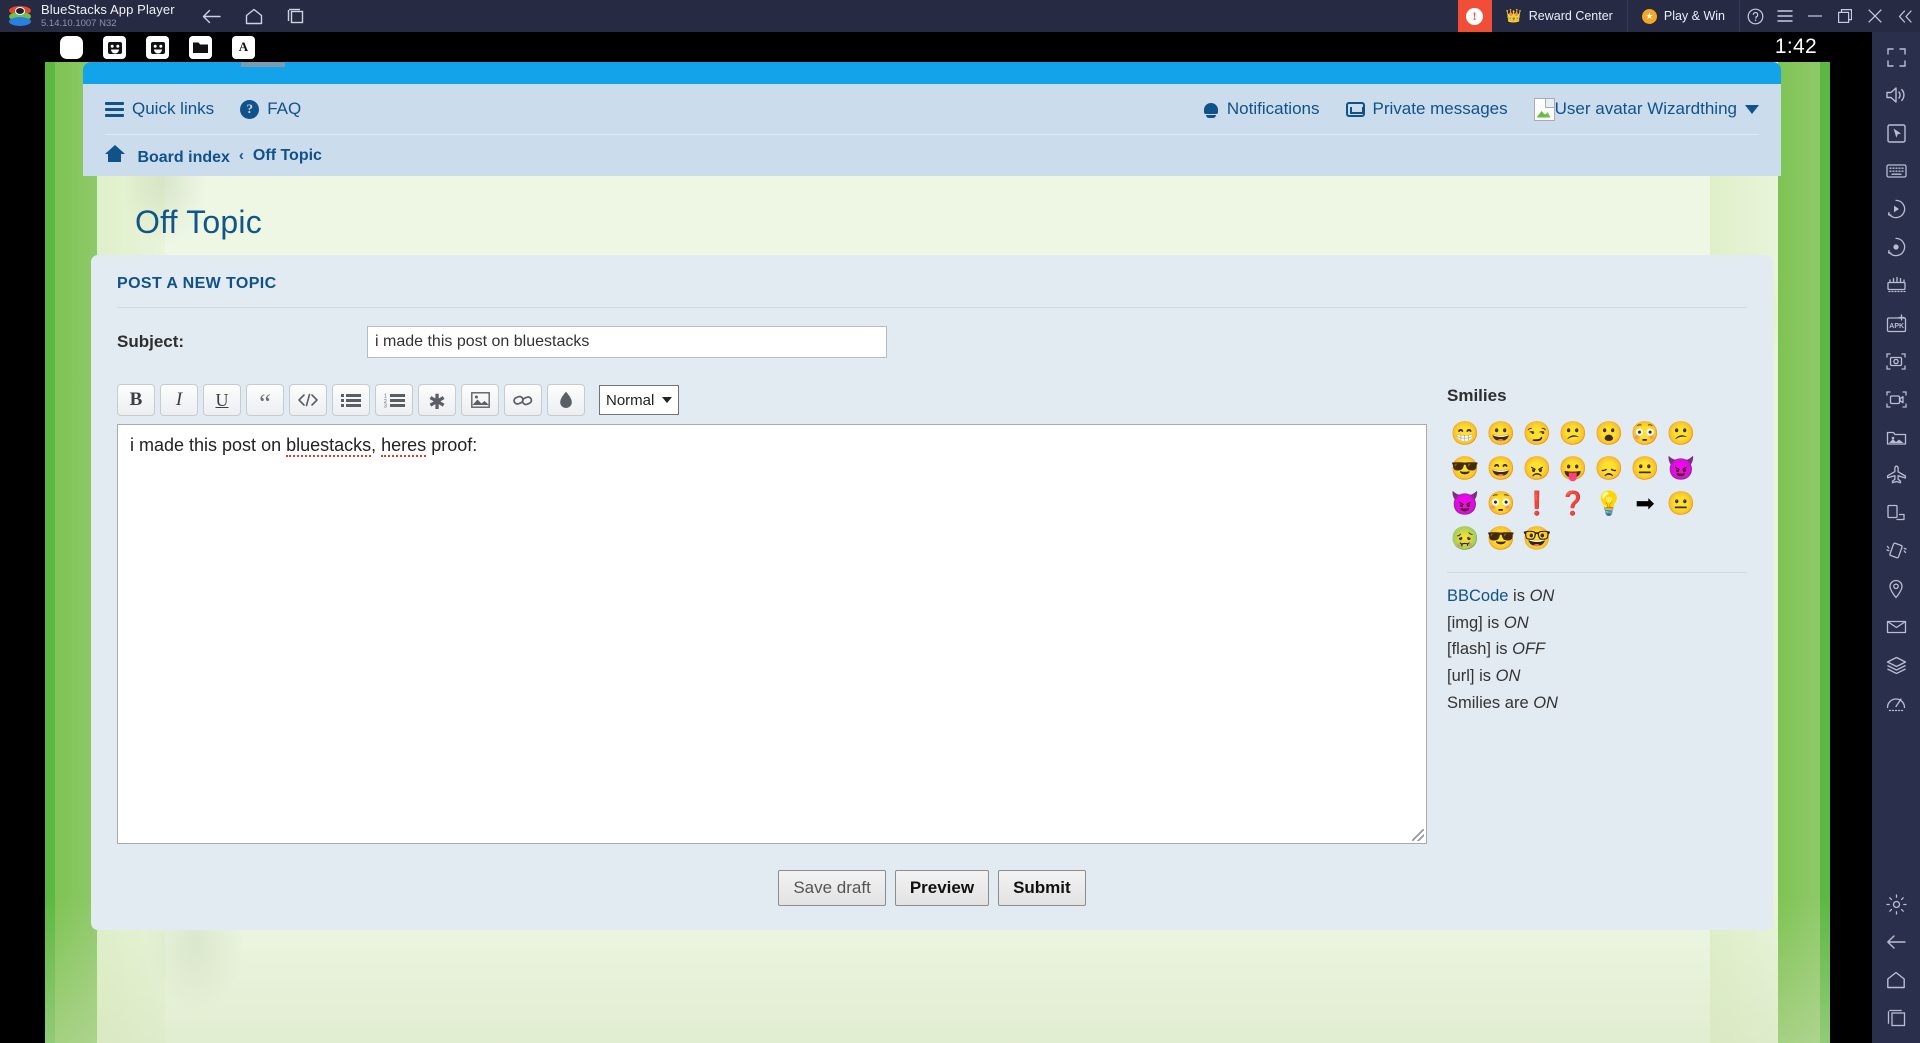 This screenshot has height=1043, width=1920. I want to click on smilie-0: 😁, so click(1465, 433).